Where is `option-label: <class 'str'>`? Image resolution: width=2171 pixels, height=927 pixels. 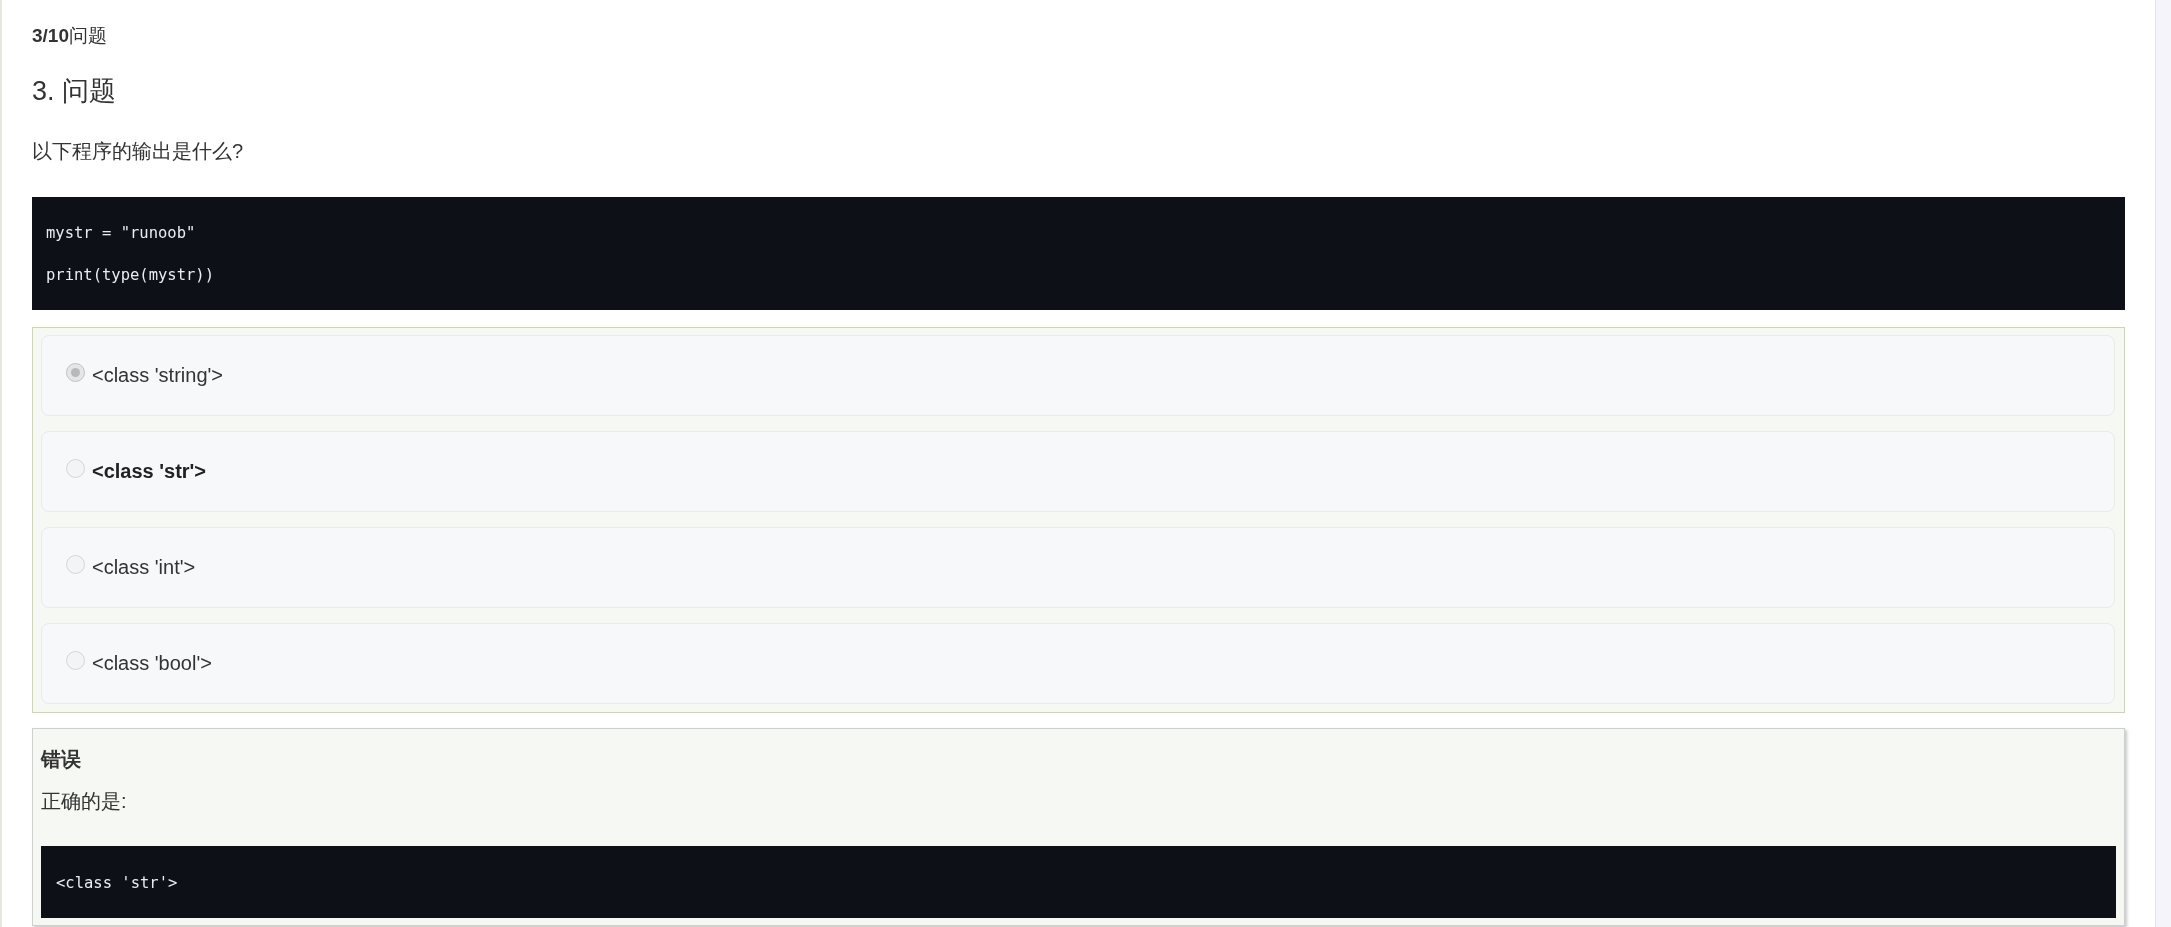 option-label: <class 'str'> is located at coordinates (149, 471).